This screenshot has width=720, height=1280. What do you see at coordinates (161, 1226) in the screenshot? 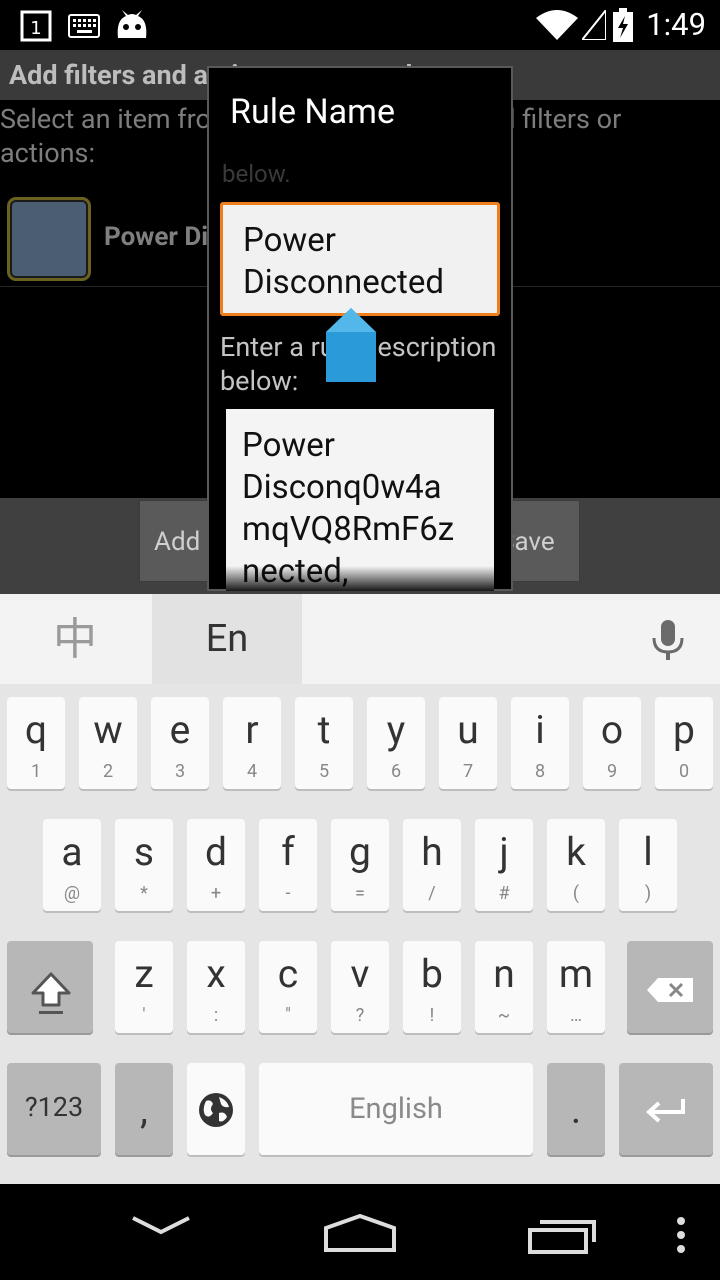
I see `back-down-icon` at bounding box center [161, 1226].